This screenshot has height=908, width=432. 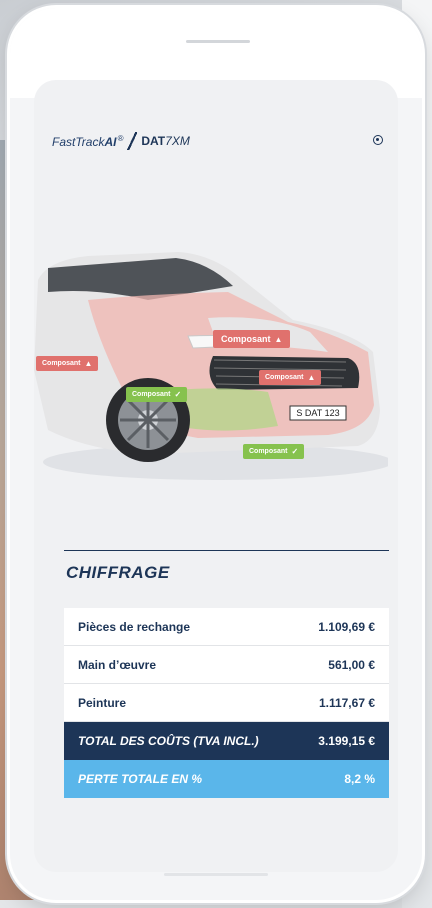 What do you see at coordinates (132, 141) in the screenshot?
I see `brand-divider` at bounding box center [132, 141].